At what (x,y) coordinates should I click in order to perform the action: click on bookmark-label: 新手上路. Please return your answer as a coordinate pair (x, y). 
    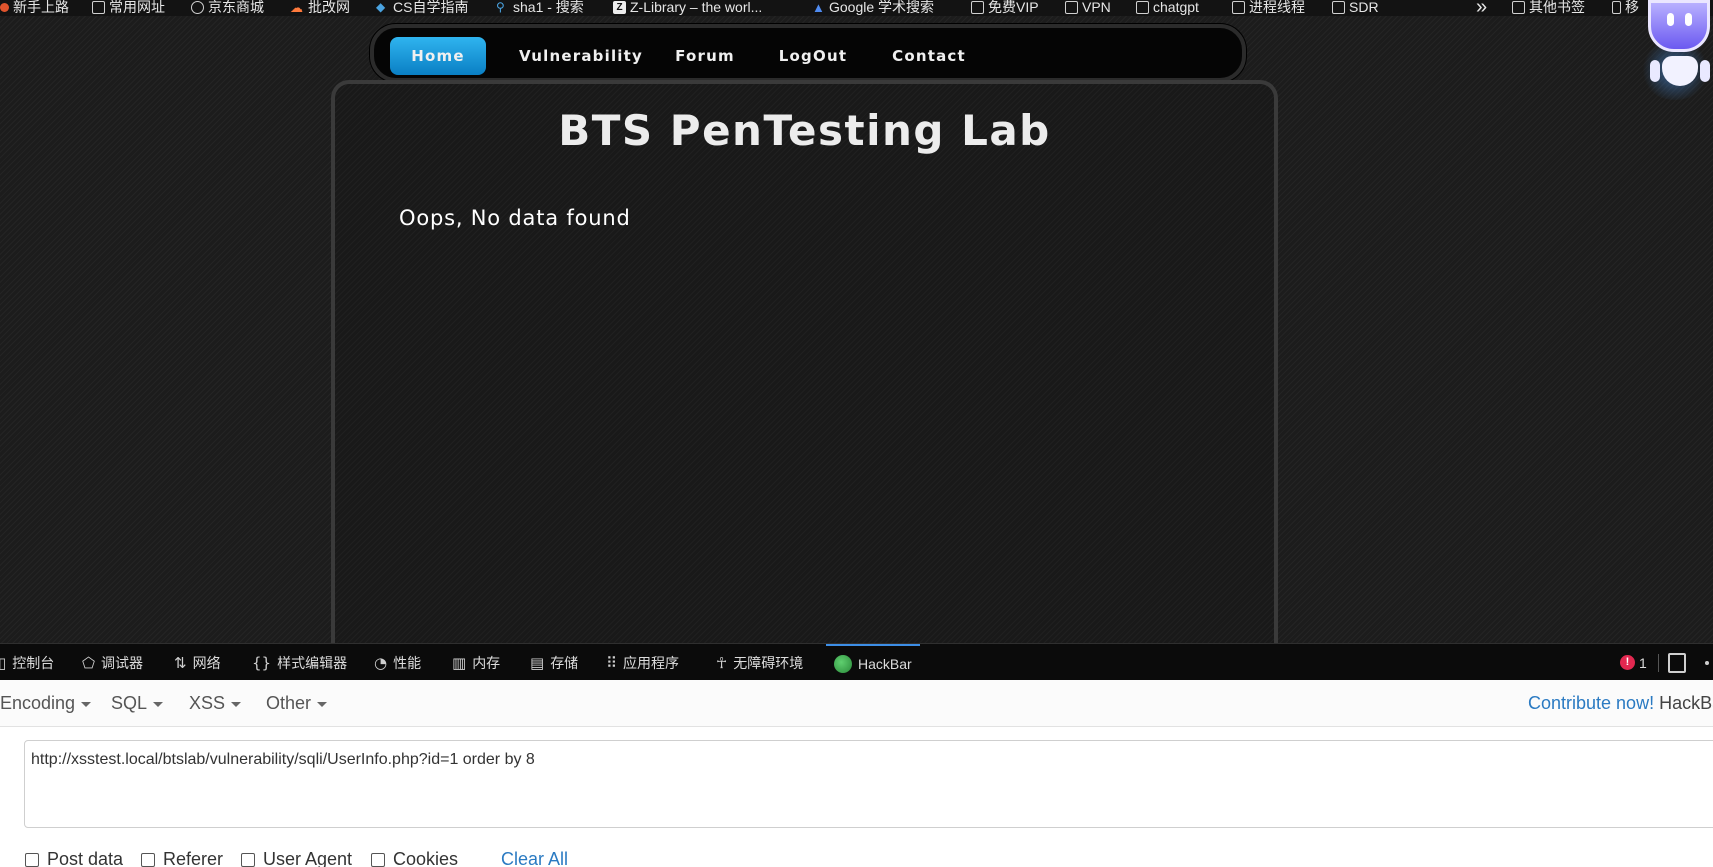
    Looking at the image, I should click on (41, 7).